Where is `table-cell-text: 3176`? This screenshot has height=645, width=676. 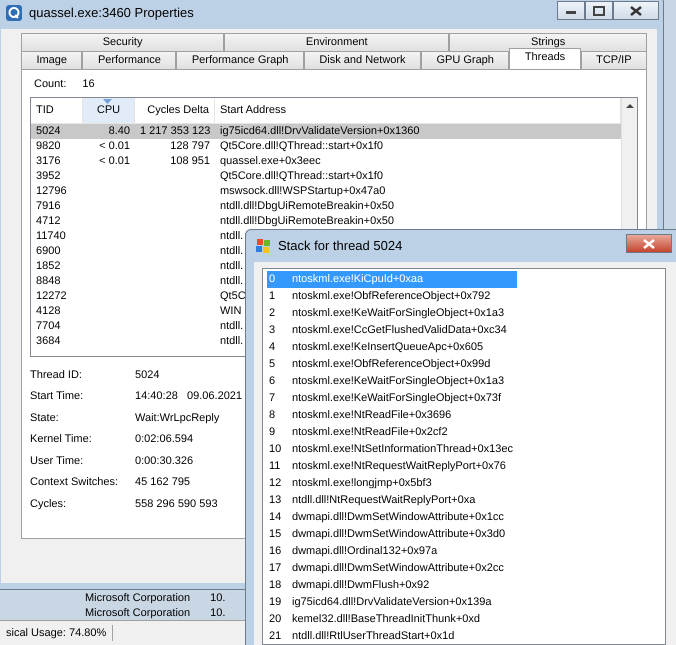
table-cell-text: 3176 is located at coordinates (48, 161).